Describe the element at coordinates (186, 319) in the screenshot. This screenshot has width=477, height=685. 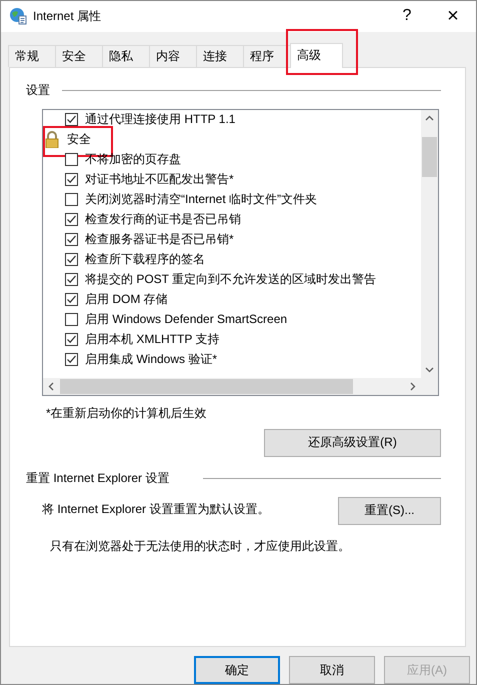
I see `option-label: 启用 Windows Defender SmartScreen` at that location.